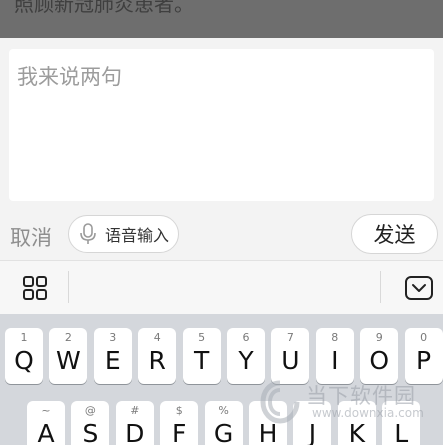 The width and height of the screenshot is (443, 445). Describe the element at coordinates (135, 410) in the screenshot. I see `key-secondary-label: #` at that location.